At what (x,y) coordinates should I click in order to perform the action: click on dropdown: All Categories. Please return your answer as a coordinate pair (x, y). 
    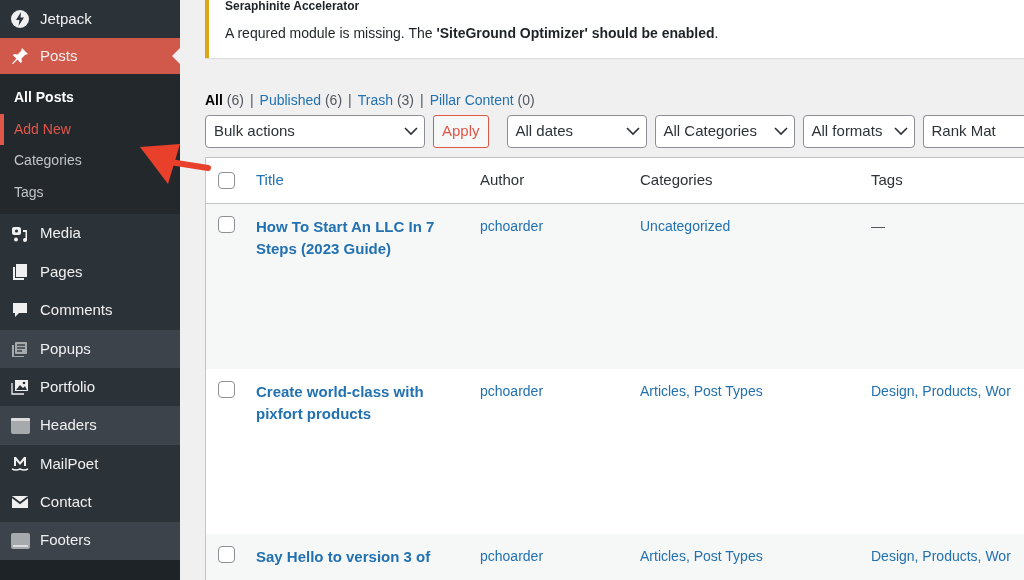
    Looking at the image, I should click on (724, 131).